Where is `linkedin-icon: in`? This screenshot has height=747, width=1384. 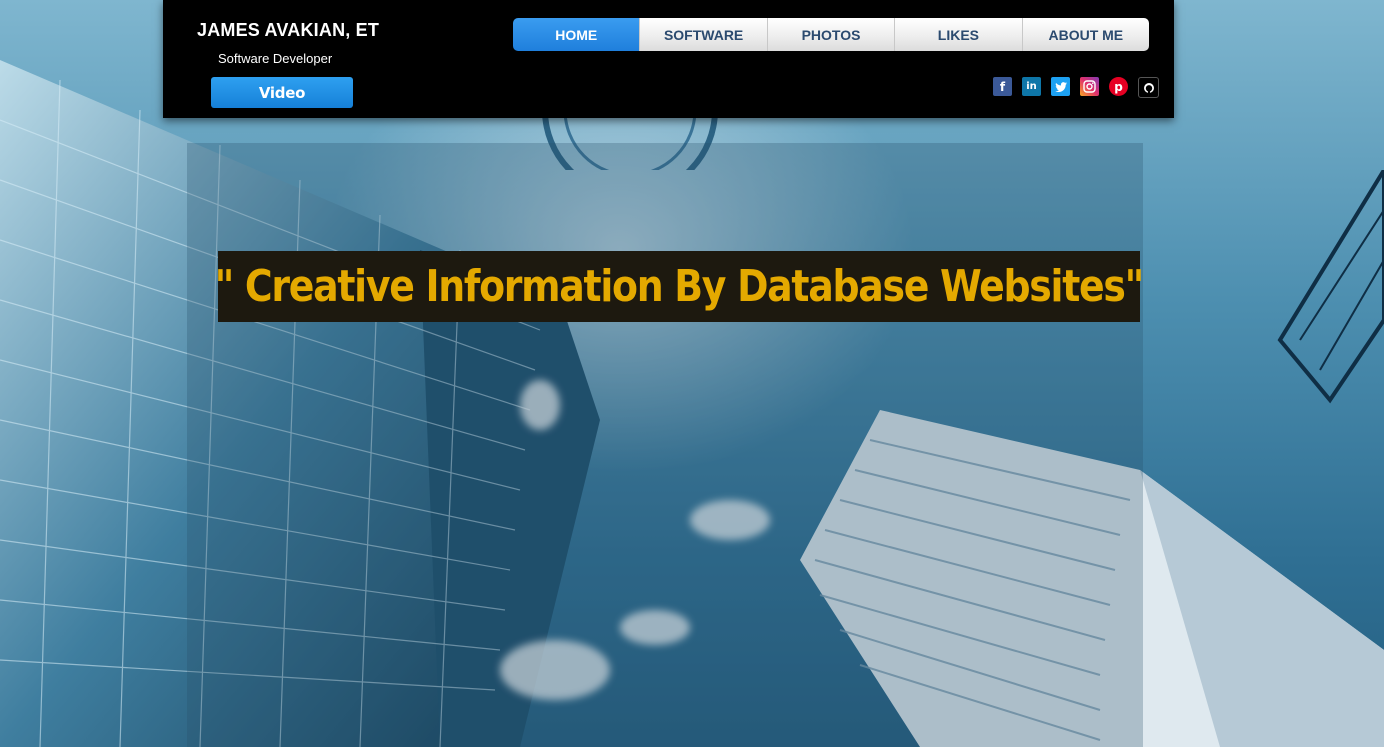 linkedin-icon: in is located at coordinates (1031, 86).